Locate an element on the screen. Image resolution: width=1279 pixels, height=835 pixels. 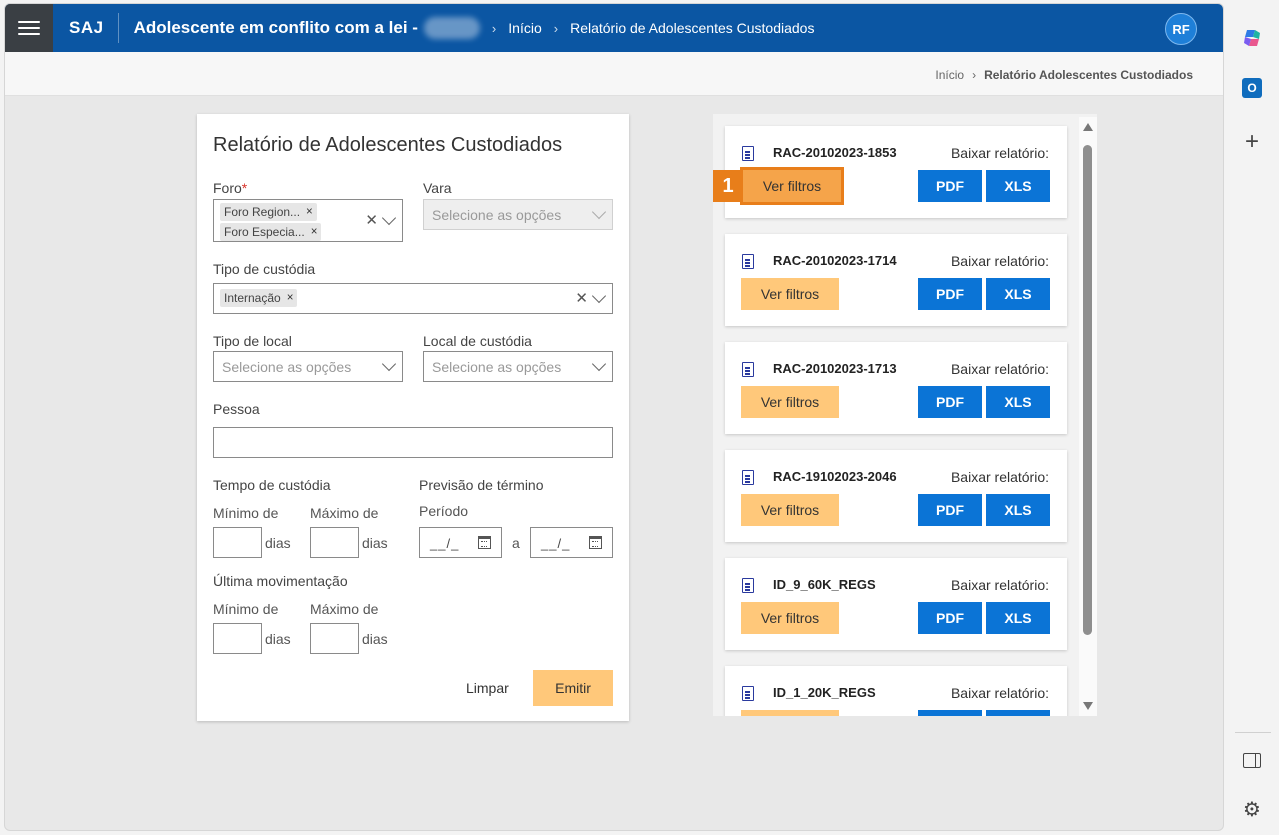
tipo-local-select: Selecione as opções is located at coordinates (308, 366).